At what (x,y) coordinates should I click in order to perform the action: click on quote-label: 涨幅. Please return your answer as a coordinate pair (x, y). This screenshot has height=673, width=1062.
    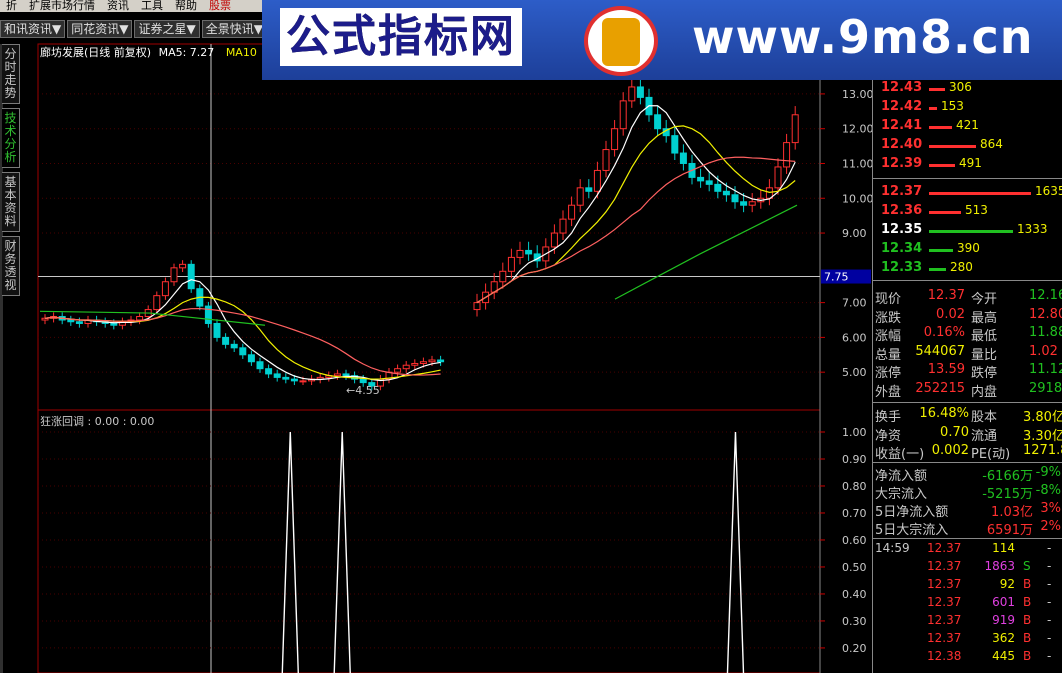
    Looking at the image, I should click on (888, 336).